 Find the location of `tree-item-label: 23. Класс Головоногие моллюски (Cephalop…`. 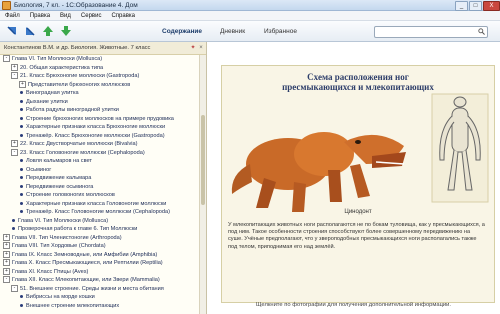

tree-item-label: 23. Класс Головоногие моллюски (Cephalop… is located at coordinates (82, 152).